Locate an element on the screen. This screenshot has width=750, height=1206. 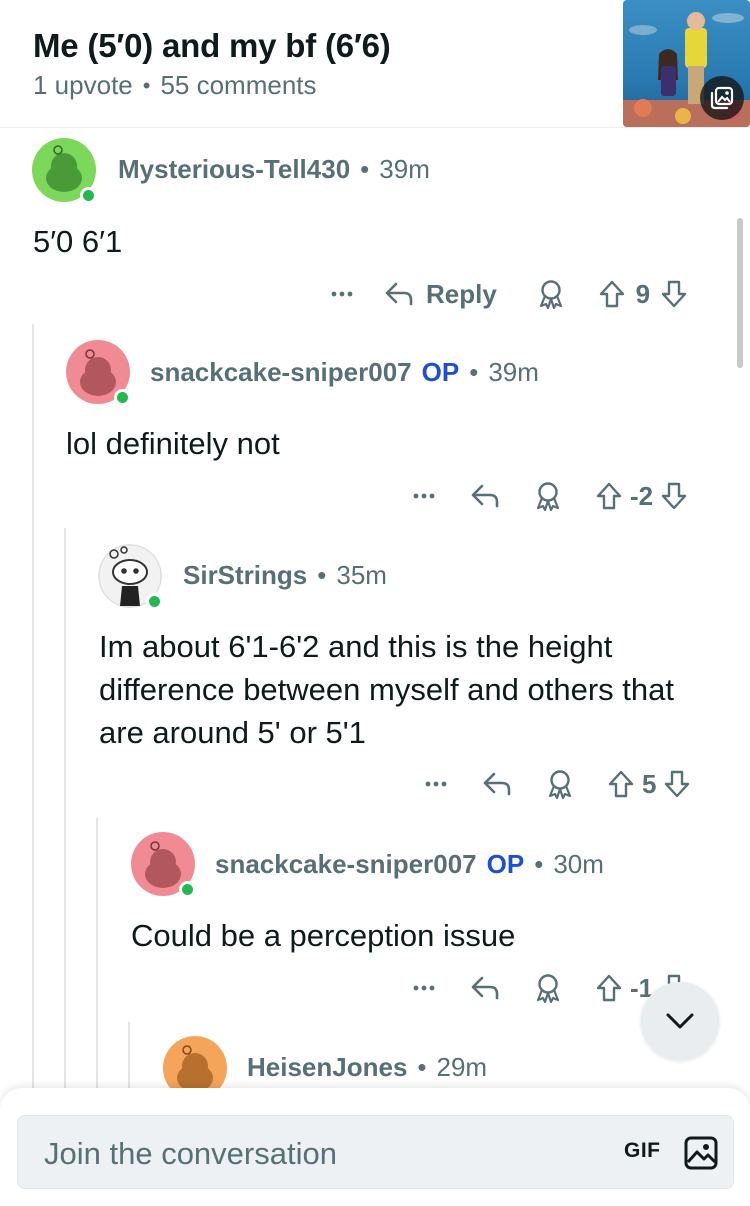
comment-header: Mysterious-Tell430 • 39m is located at coordinates (274, 169).